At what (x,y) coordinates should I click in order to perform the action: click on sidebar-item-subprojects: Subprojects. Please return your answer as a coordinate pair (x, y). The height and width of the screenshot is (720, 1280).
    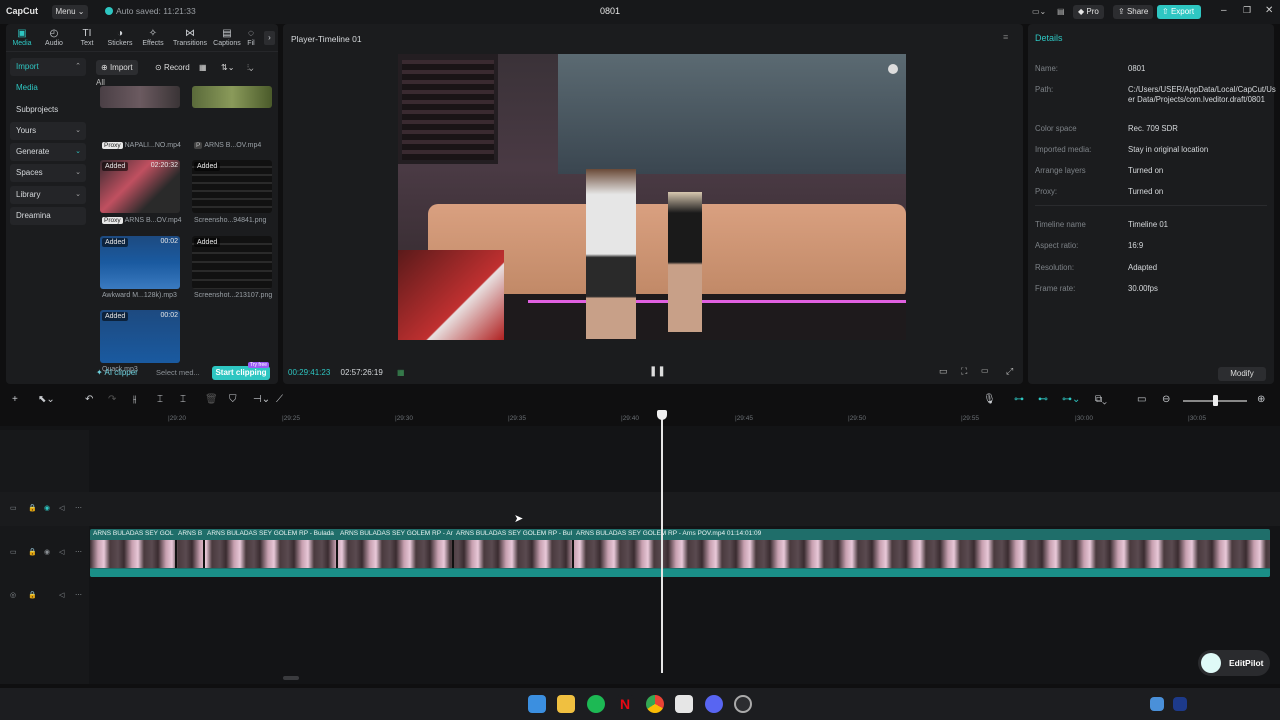
    Looking at the image, I should click on (48, 110).